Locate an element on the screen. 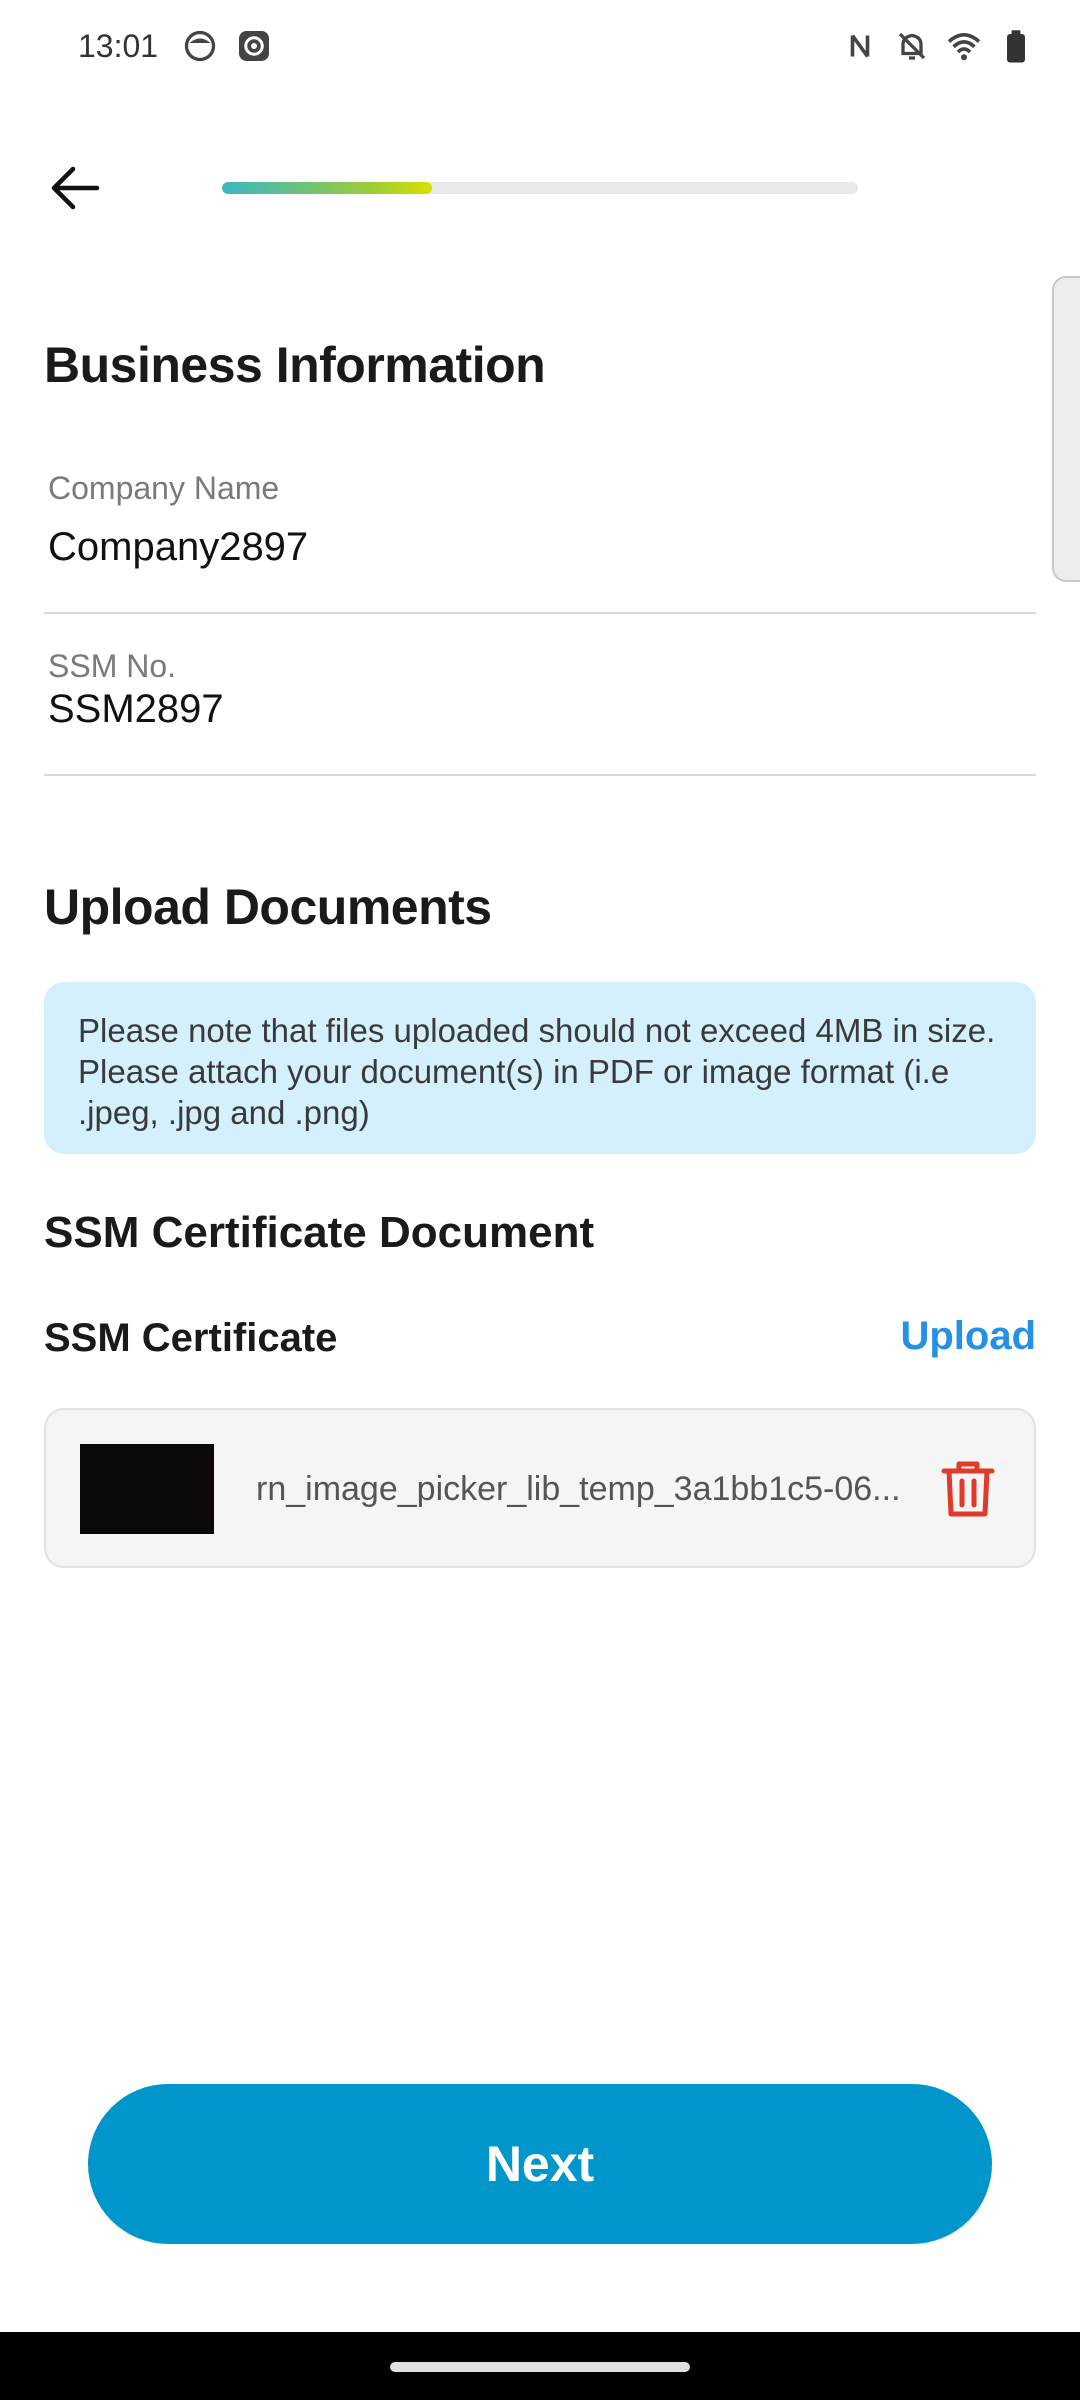 The height and width of the screenshot is (2400, 1080). file-thumbnail is located at coordinates (147, 1489).